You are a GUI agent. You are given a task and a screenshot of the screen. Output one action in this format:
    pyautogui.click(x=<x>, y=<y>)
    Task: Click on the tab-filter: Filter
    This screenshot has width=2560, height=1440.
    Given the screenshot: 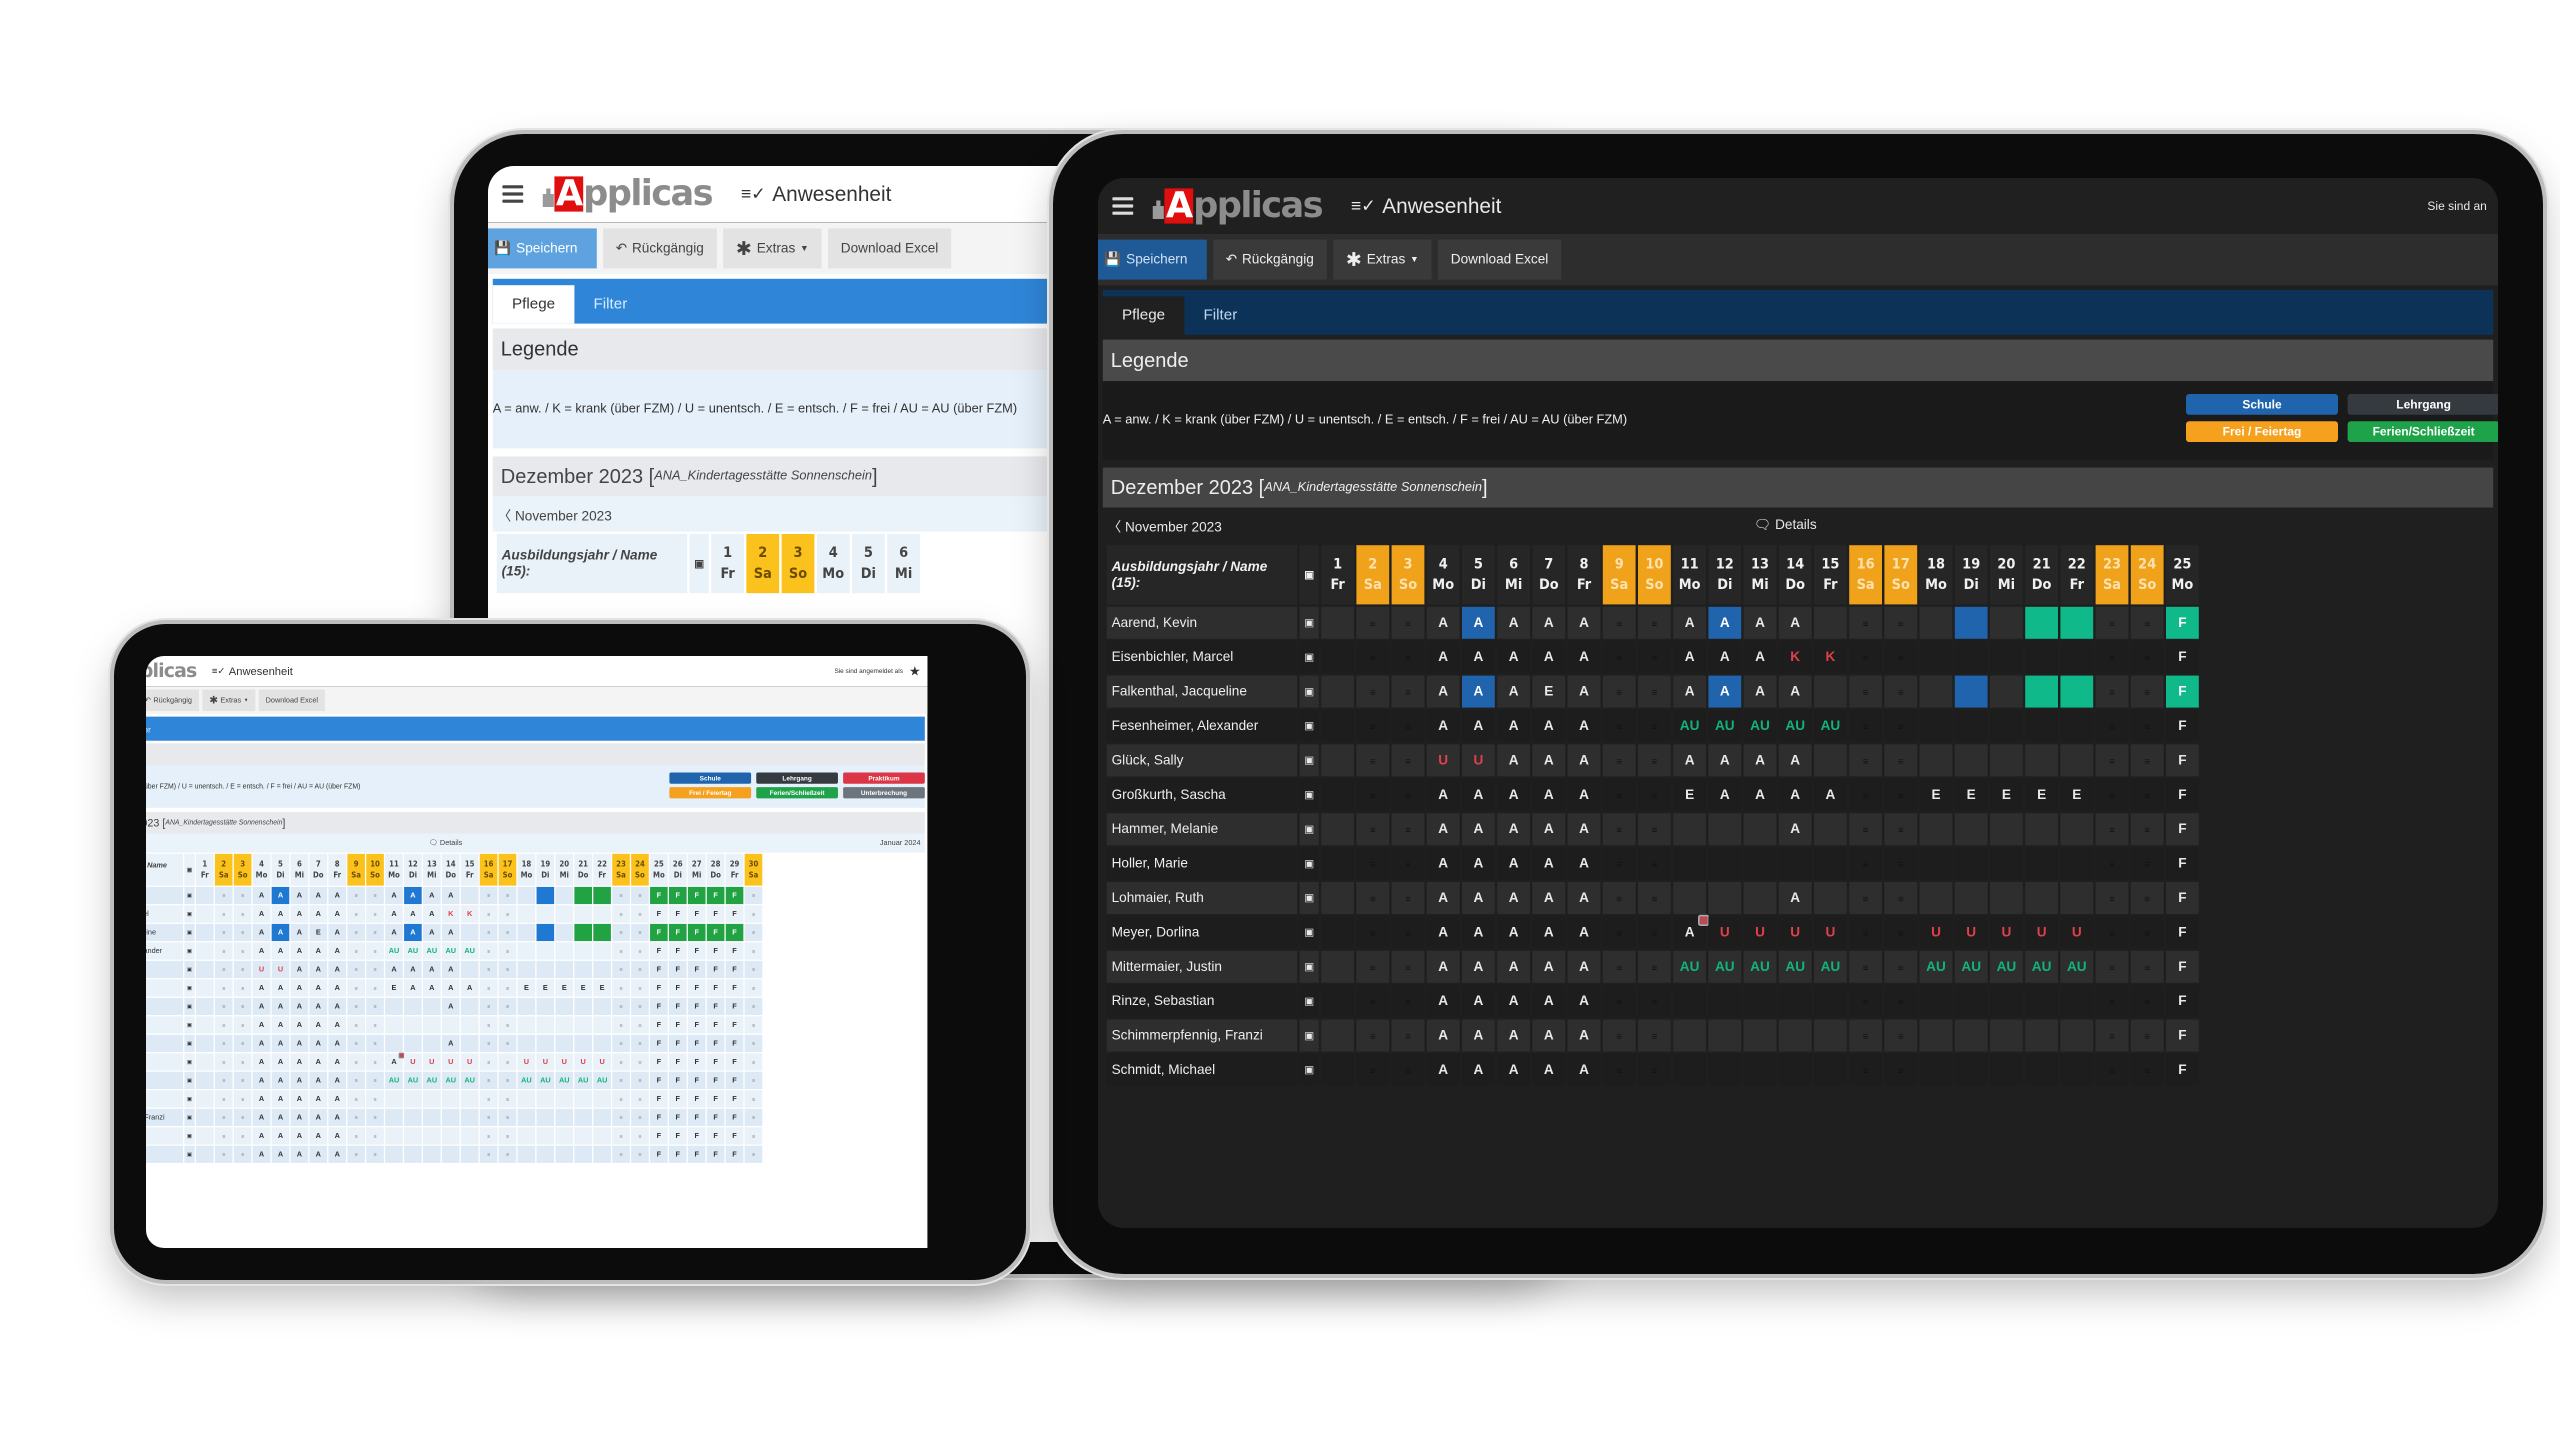 What is the action you would take?
    pyautogui.click(x=1220, y=315)
    